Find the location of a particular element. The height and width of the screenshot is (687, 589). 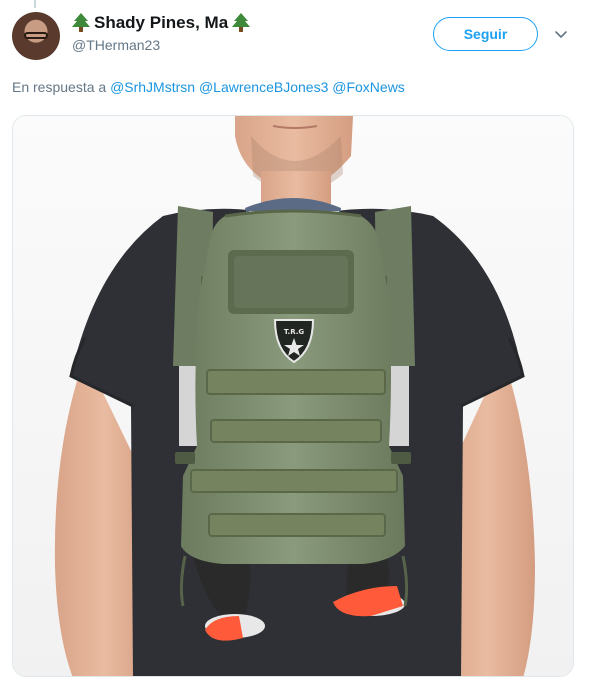

patch-label: T.R.G is located at coordinates (294, 332).